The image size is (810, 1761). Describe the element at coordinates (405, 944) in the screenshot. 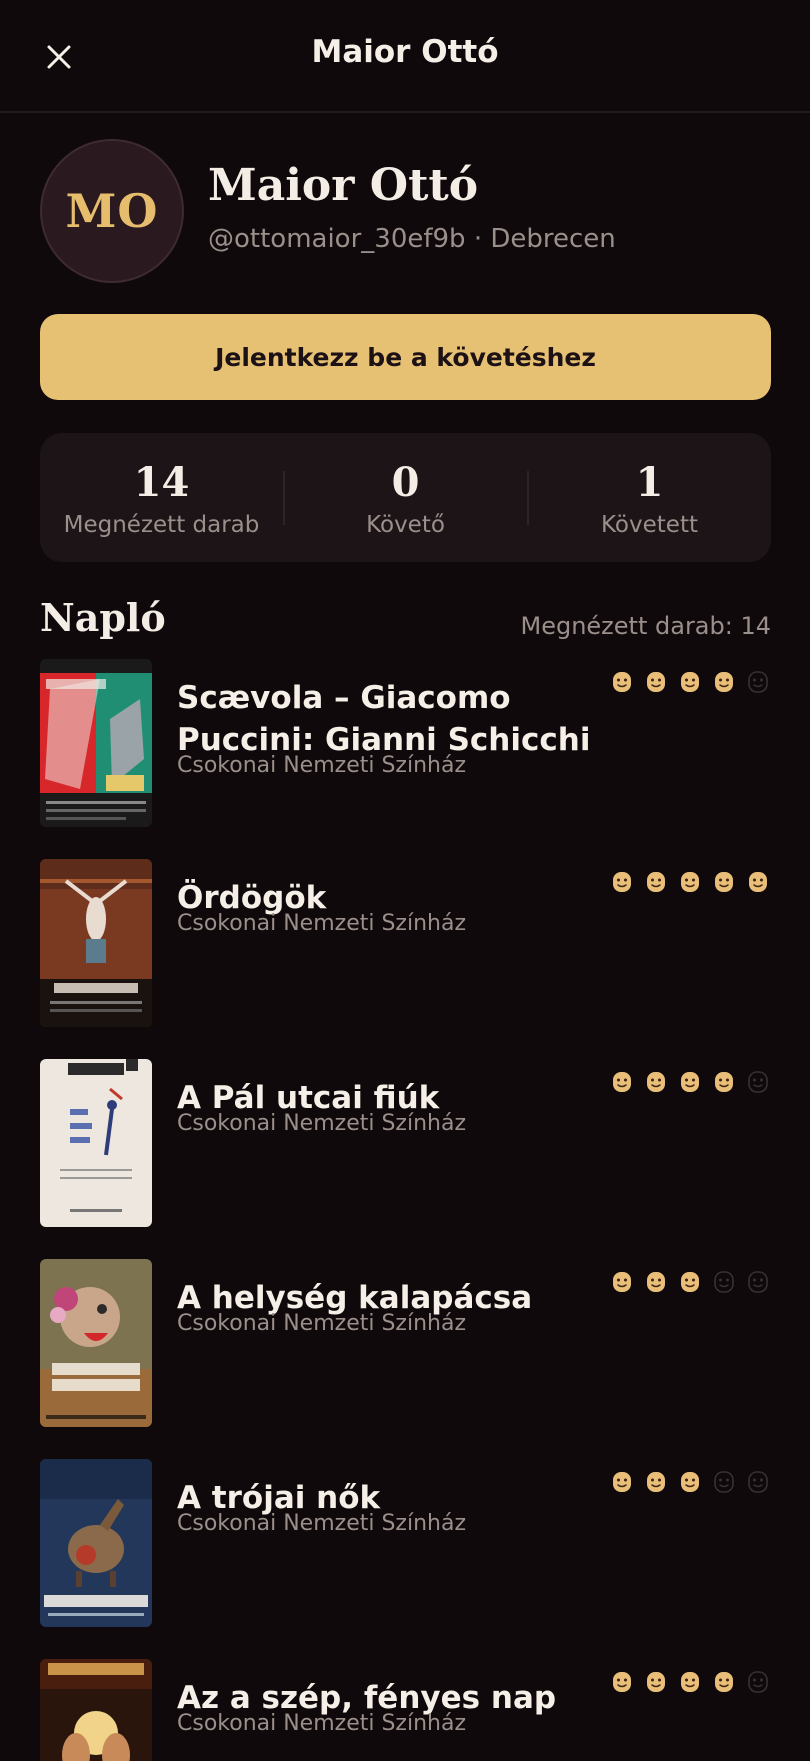

I see `diary-entry-ordogok: Ördögök Csokonai Nemzeti Színház` at that location.